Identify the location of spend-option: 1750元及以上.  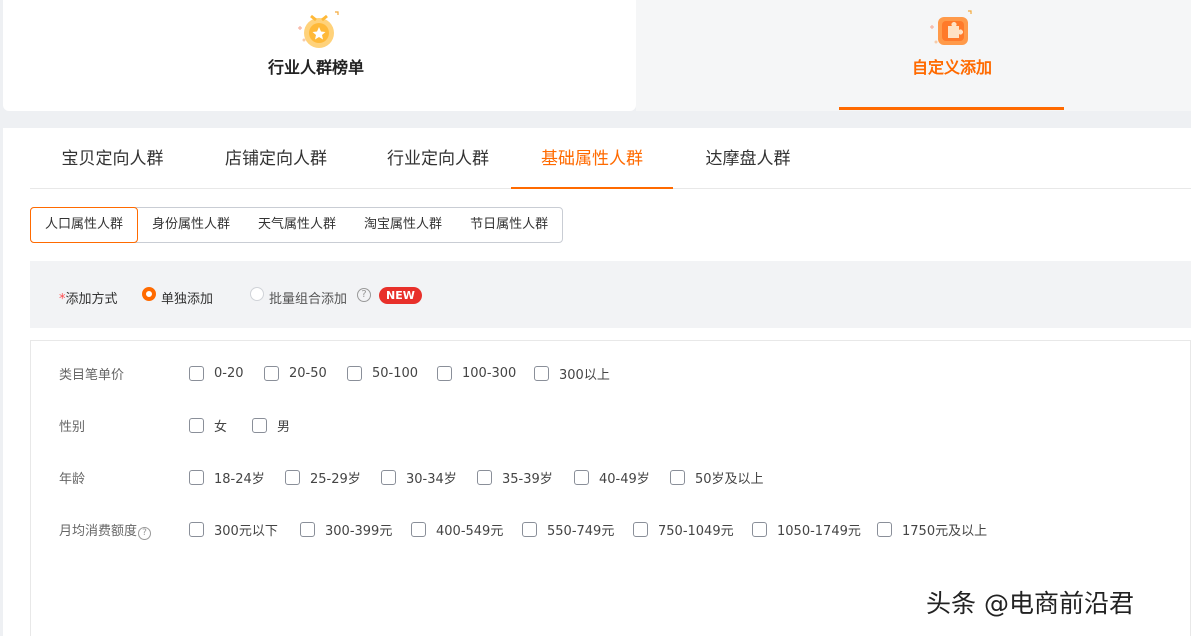
(932, 529).